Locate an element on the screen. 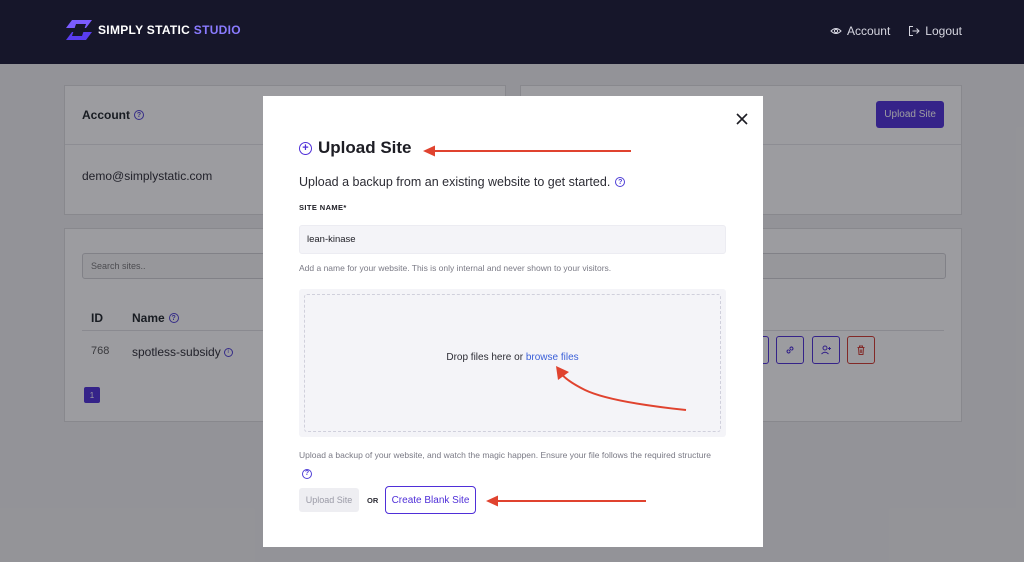  top-nav: Account Logout is located at coordinates (896, 31).